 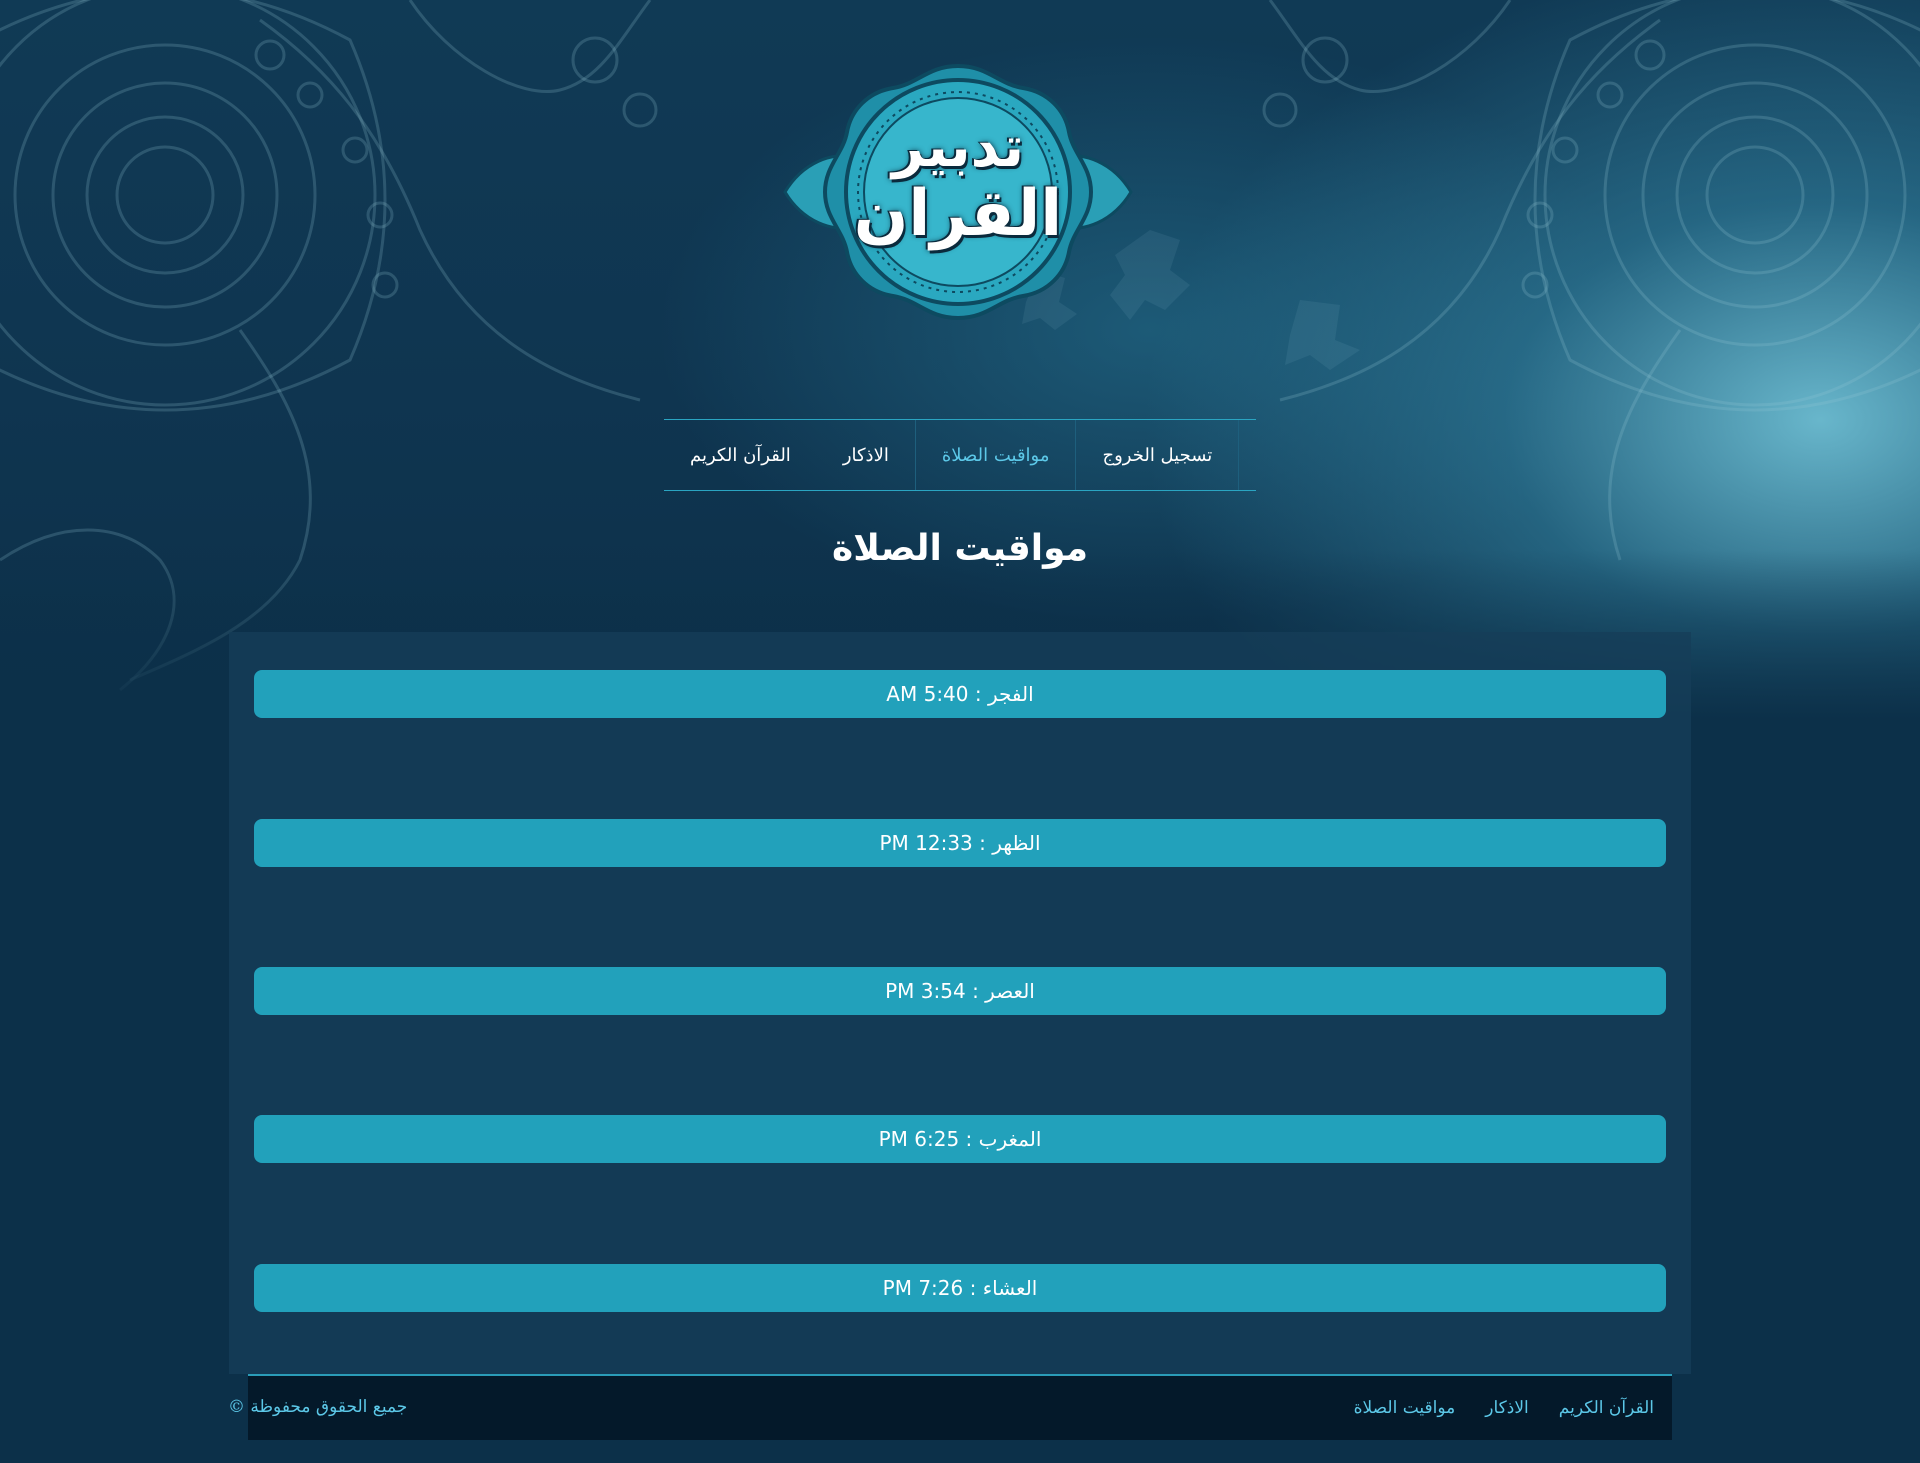 What do you see at coordinates (960, 1407) in the screenshot?
I see `site-footer: القرآن الكريم الاذكار مواقيت الصلاة` at bounding box center [960, 1407].